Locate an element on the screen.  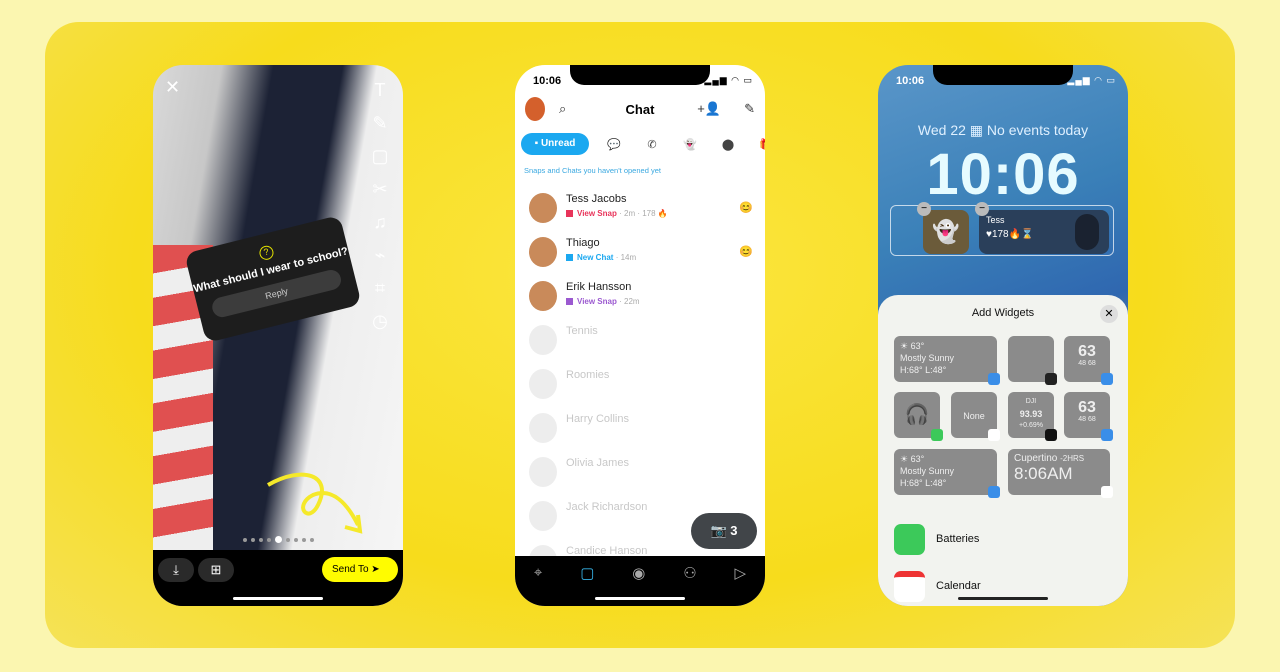
question-sticker: ? What should I wear to school? Reply is located at coordinates (273, 279).